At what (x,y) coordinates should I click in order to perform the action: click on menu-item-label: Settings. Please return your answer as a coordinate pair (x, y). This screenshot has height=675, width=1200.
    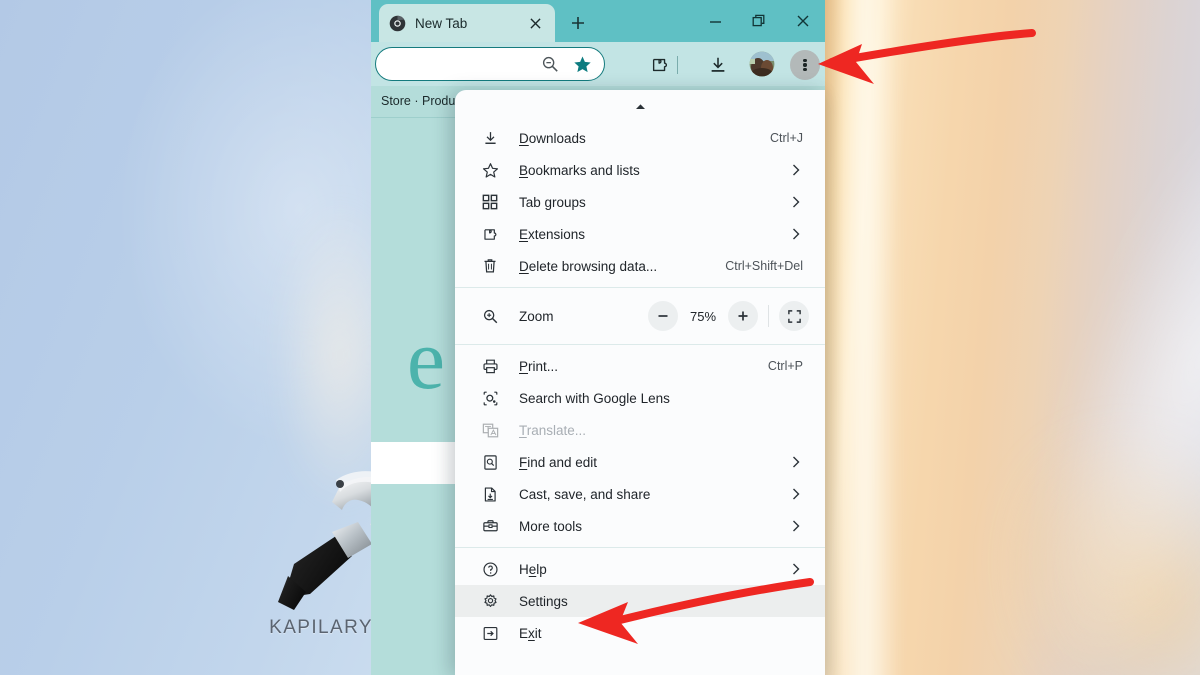
    Looking at the image, I should click on (543, 601).